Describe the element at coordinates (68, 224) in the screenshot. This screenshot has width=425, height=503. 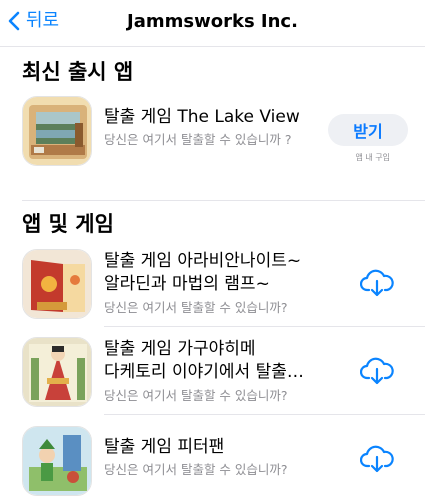
I see `section-title-apps: 앱 및 게임` at that location.